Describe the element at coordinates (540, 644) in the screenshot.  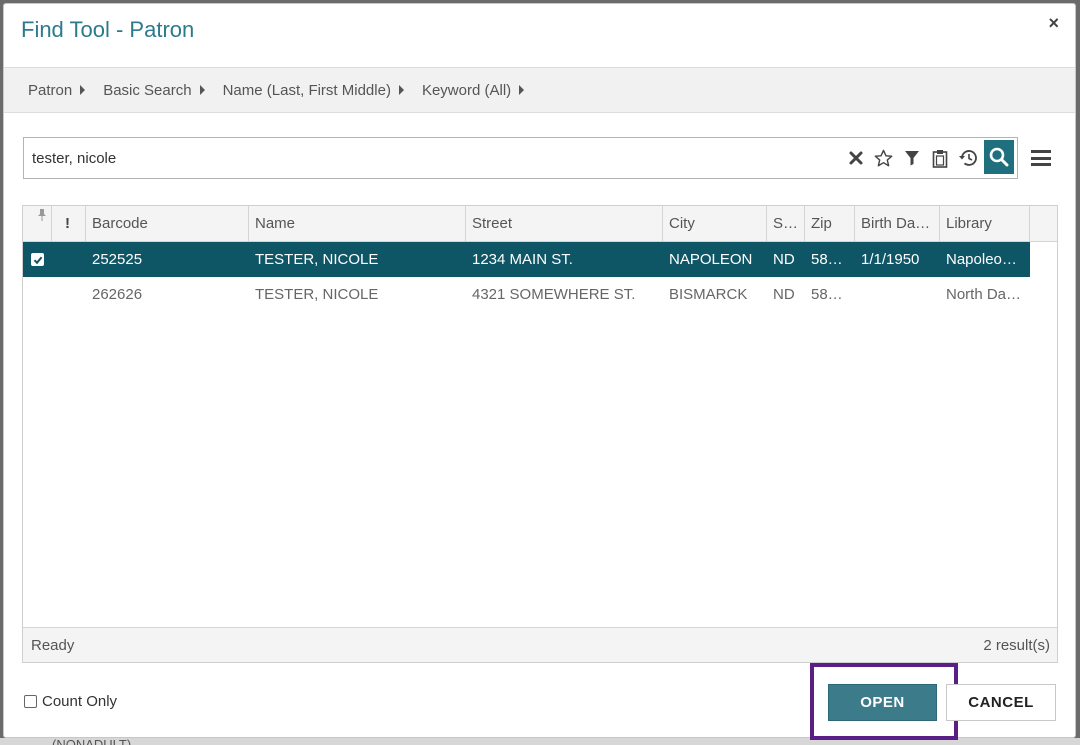
I see `grid-status-bar: Ready 2 result(s)` at that location.